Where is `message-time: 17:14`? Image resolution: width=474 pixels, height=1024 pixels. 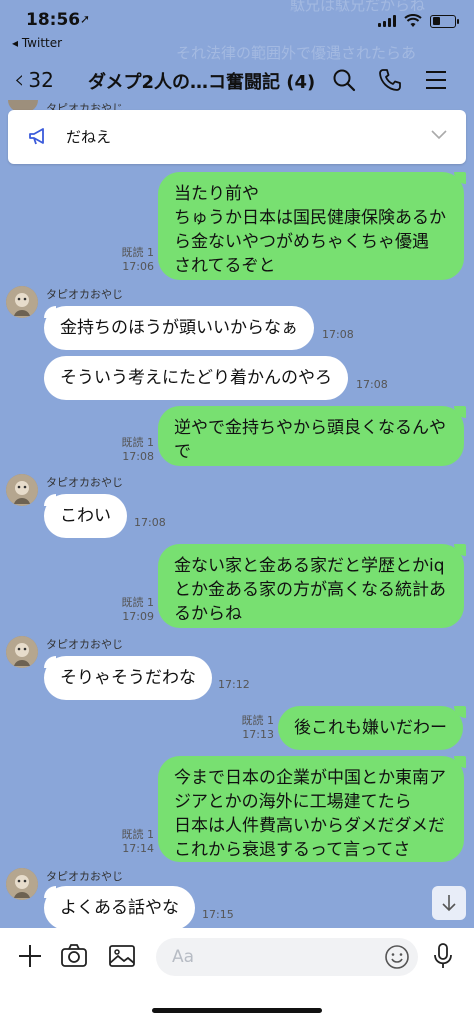
message-time: 17:14 is located at coordinates (138, 848).